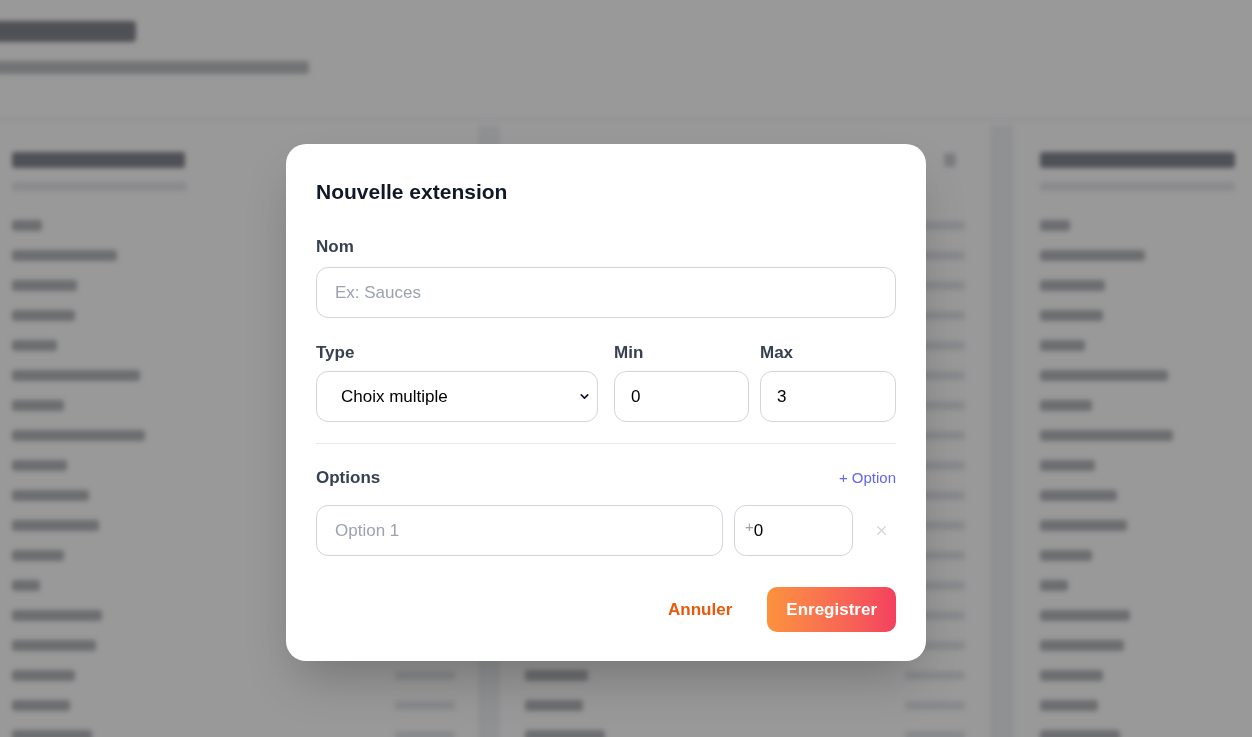 This screenshot has height=737, width=1252. What do you see at coordinates (348, 478) in the screenshot?
I see `section-label: Options` at bounding box center [348, 478].